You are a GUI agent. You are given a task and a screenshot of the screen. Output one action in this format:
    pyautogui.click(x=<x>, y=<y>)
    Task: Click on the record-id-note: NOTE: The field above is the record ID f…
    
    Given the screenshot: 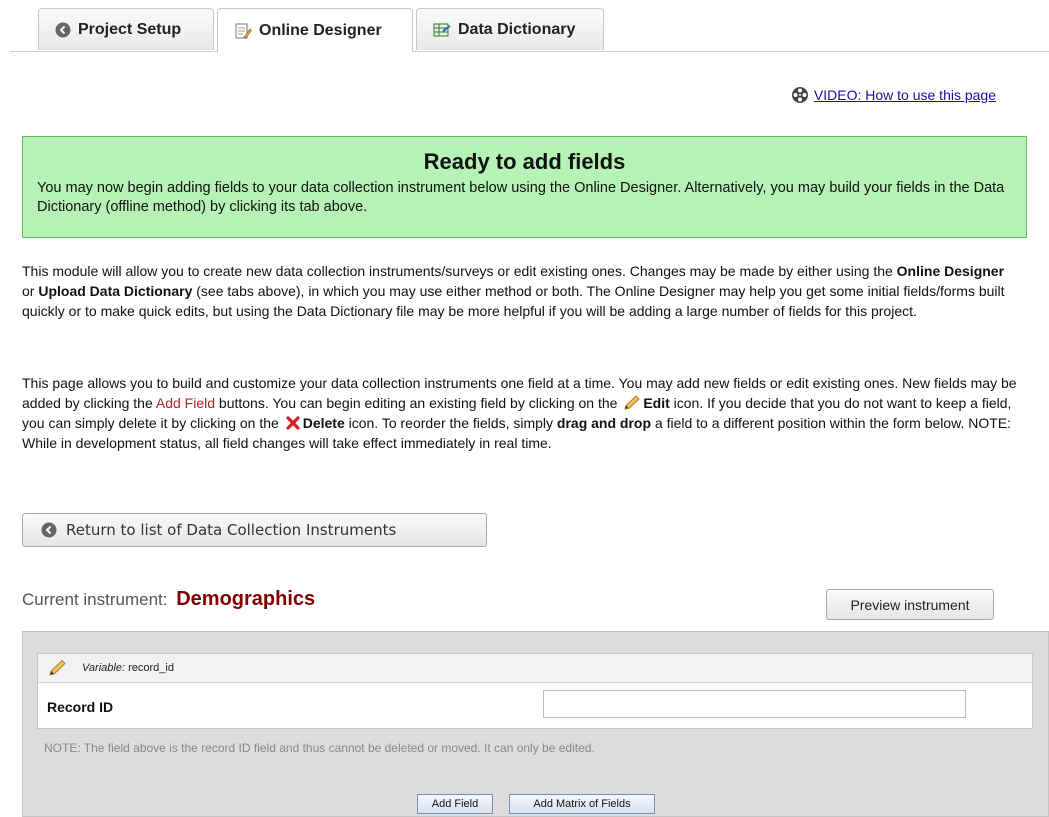 What is the action you would take?
    pyautogui.click(x=319, y=748)
    